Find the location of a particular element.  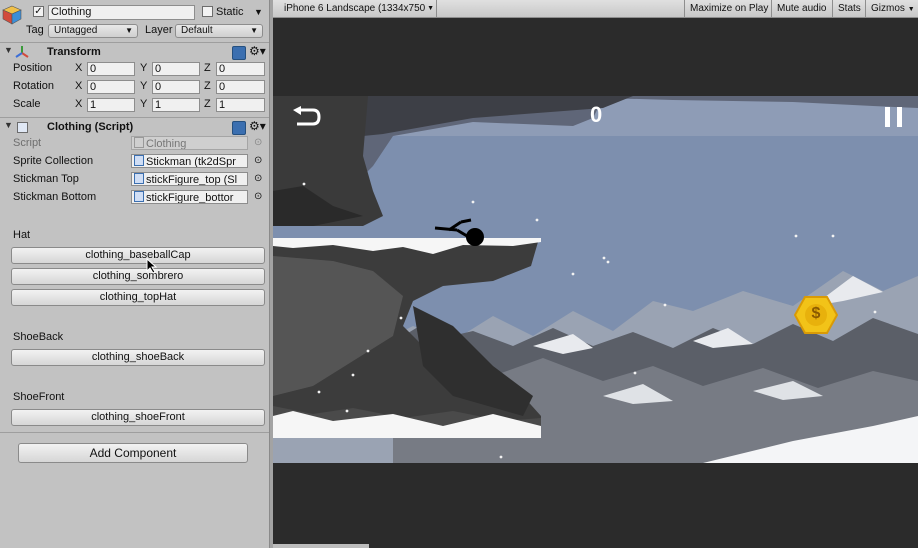

transform-rotation-y-field: 0 is located at coordinates (176, 87).